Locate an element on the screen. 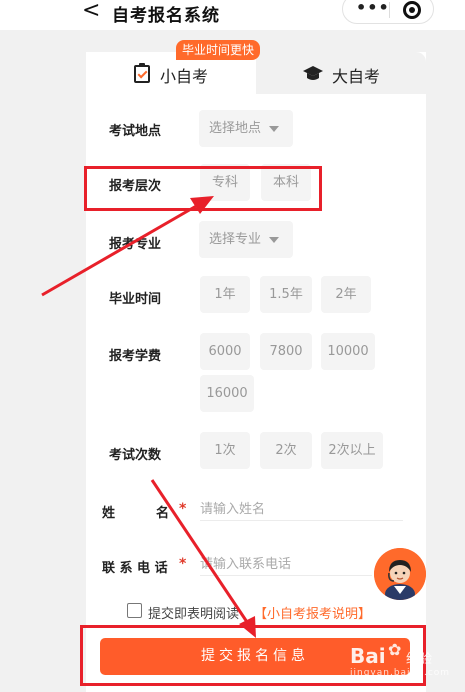 The width and height of the screenshot is (465, 692). graduation-cap-icon is located at coordinates (313, 73).